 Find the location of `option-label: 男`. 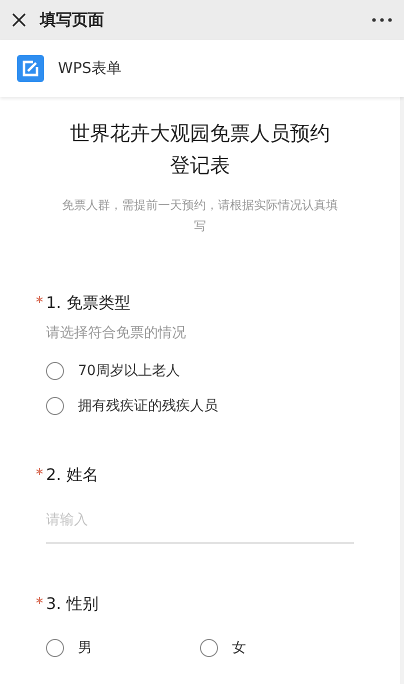

option-label: 男 is located at coordinates (85, 648).